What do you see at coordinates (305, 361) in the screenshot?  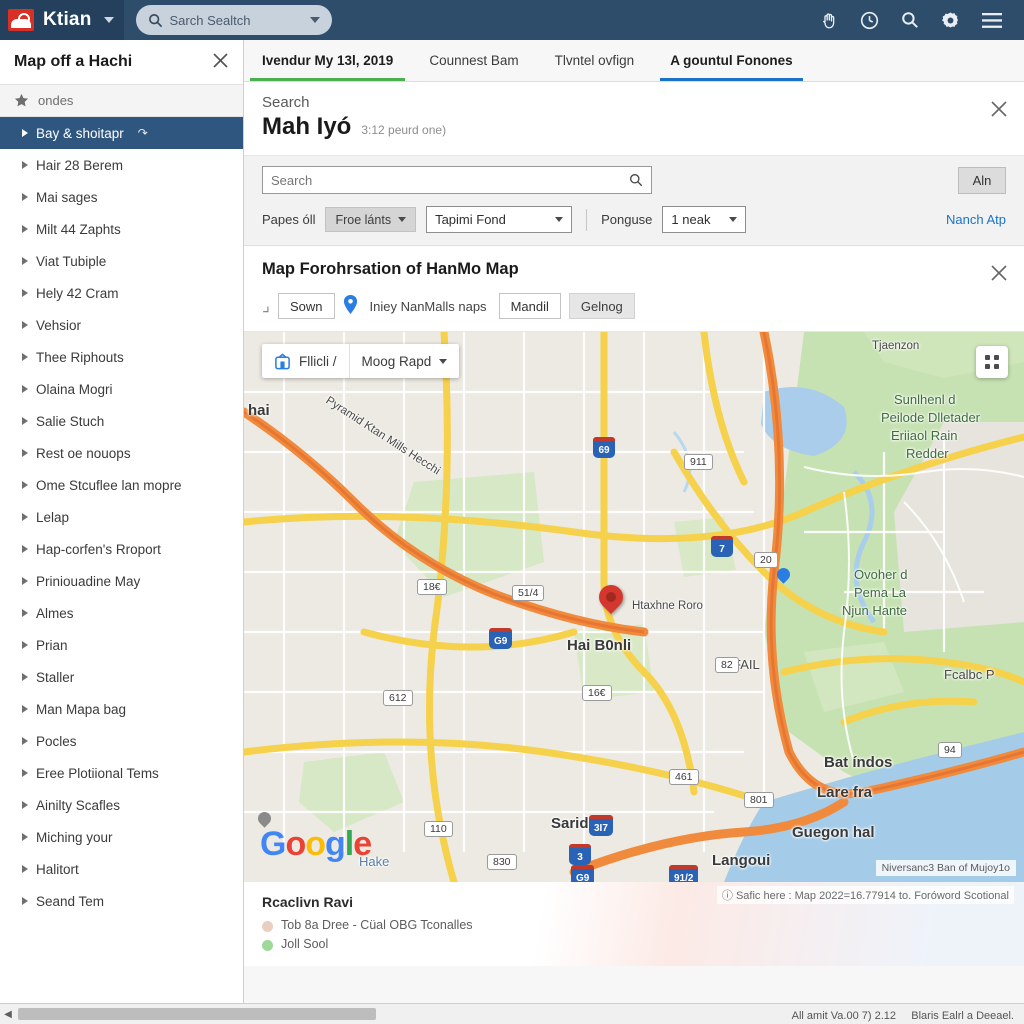 I see `map-home-button: Fllicli /` at bounding box center [305, 361].